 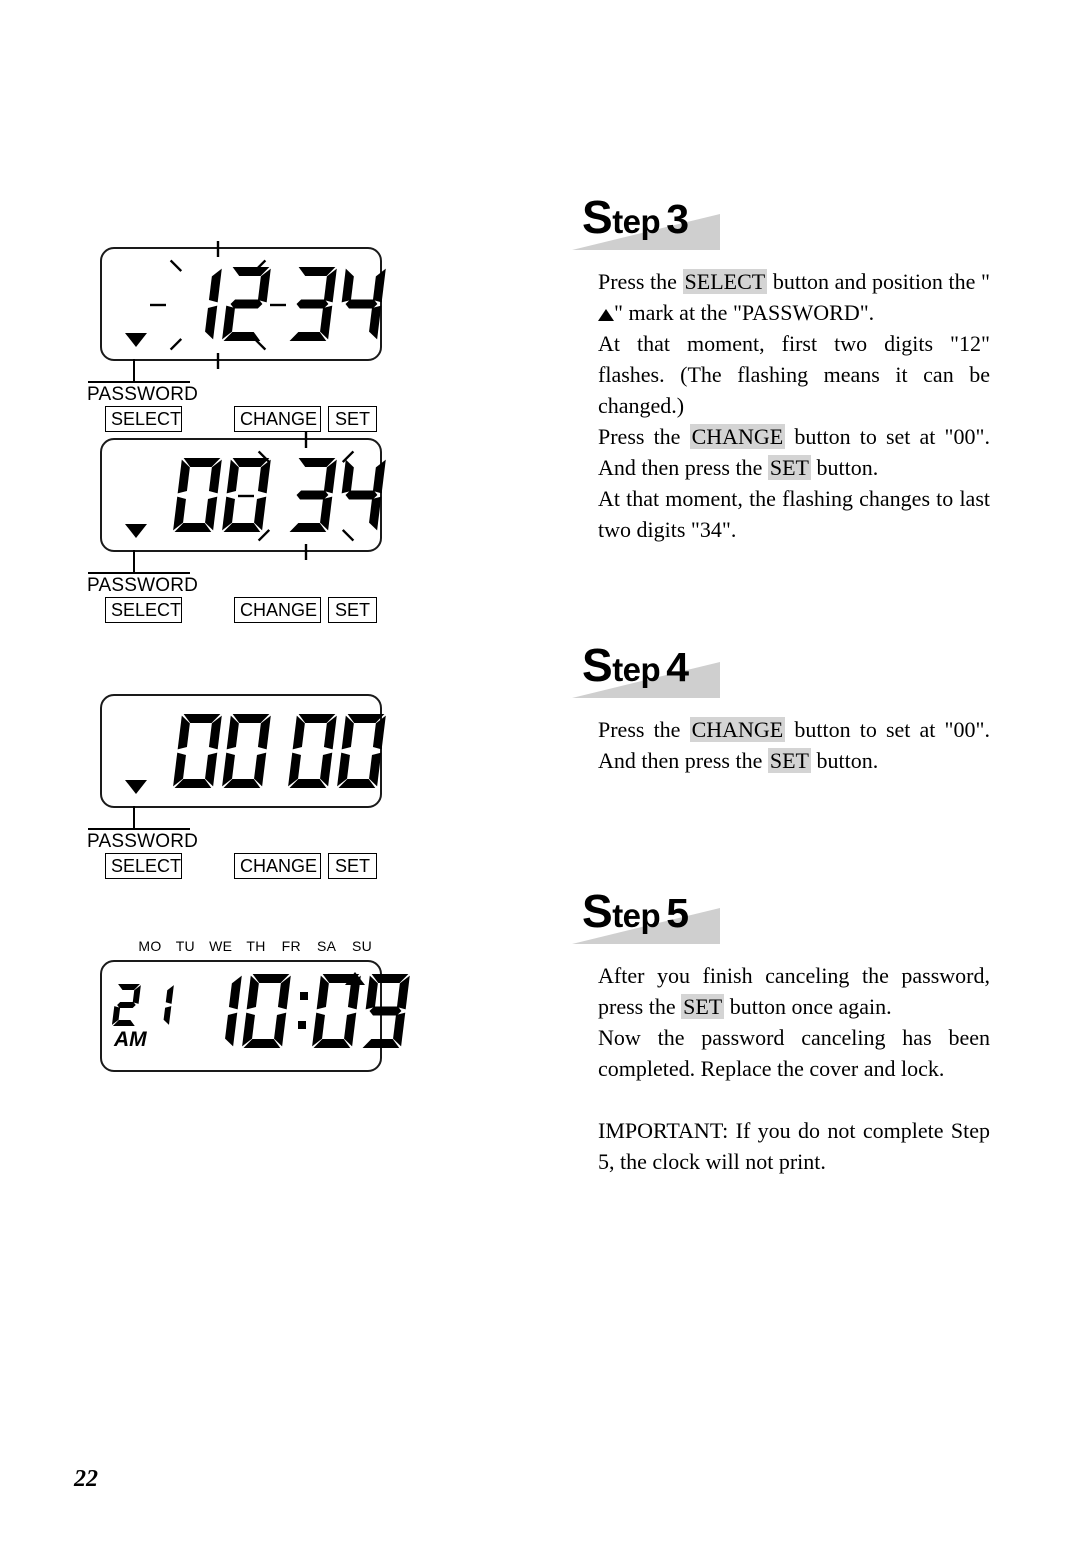 What do you see at coordinates (606, 315) in the screenshot?
I see `up-triangle-icon` at bounding box center [606, 315].